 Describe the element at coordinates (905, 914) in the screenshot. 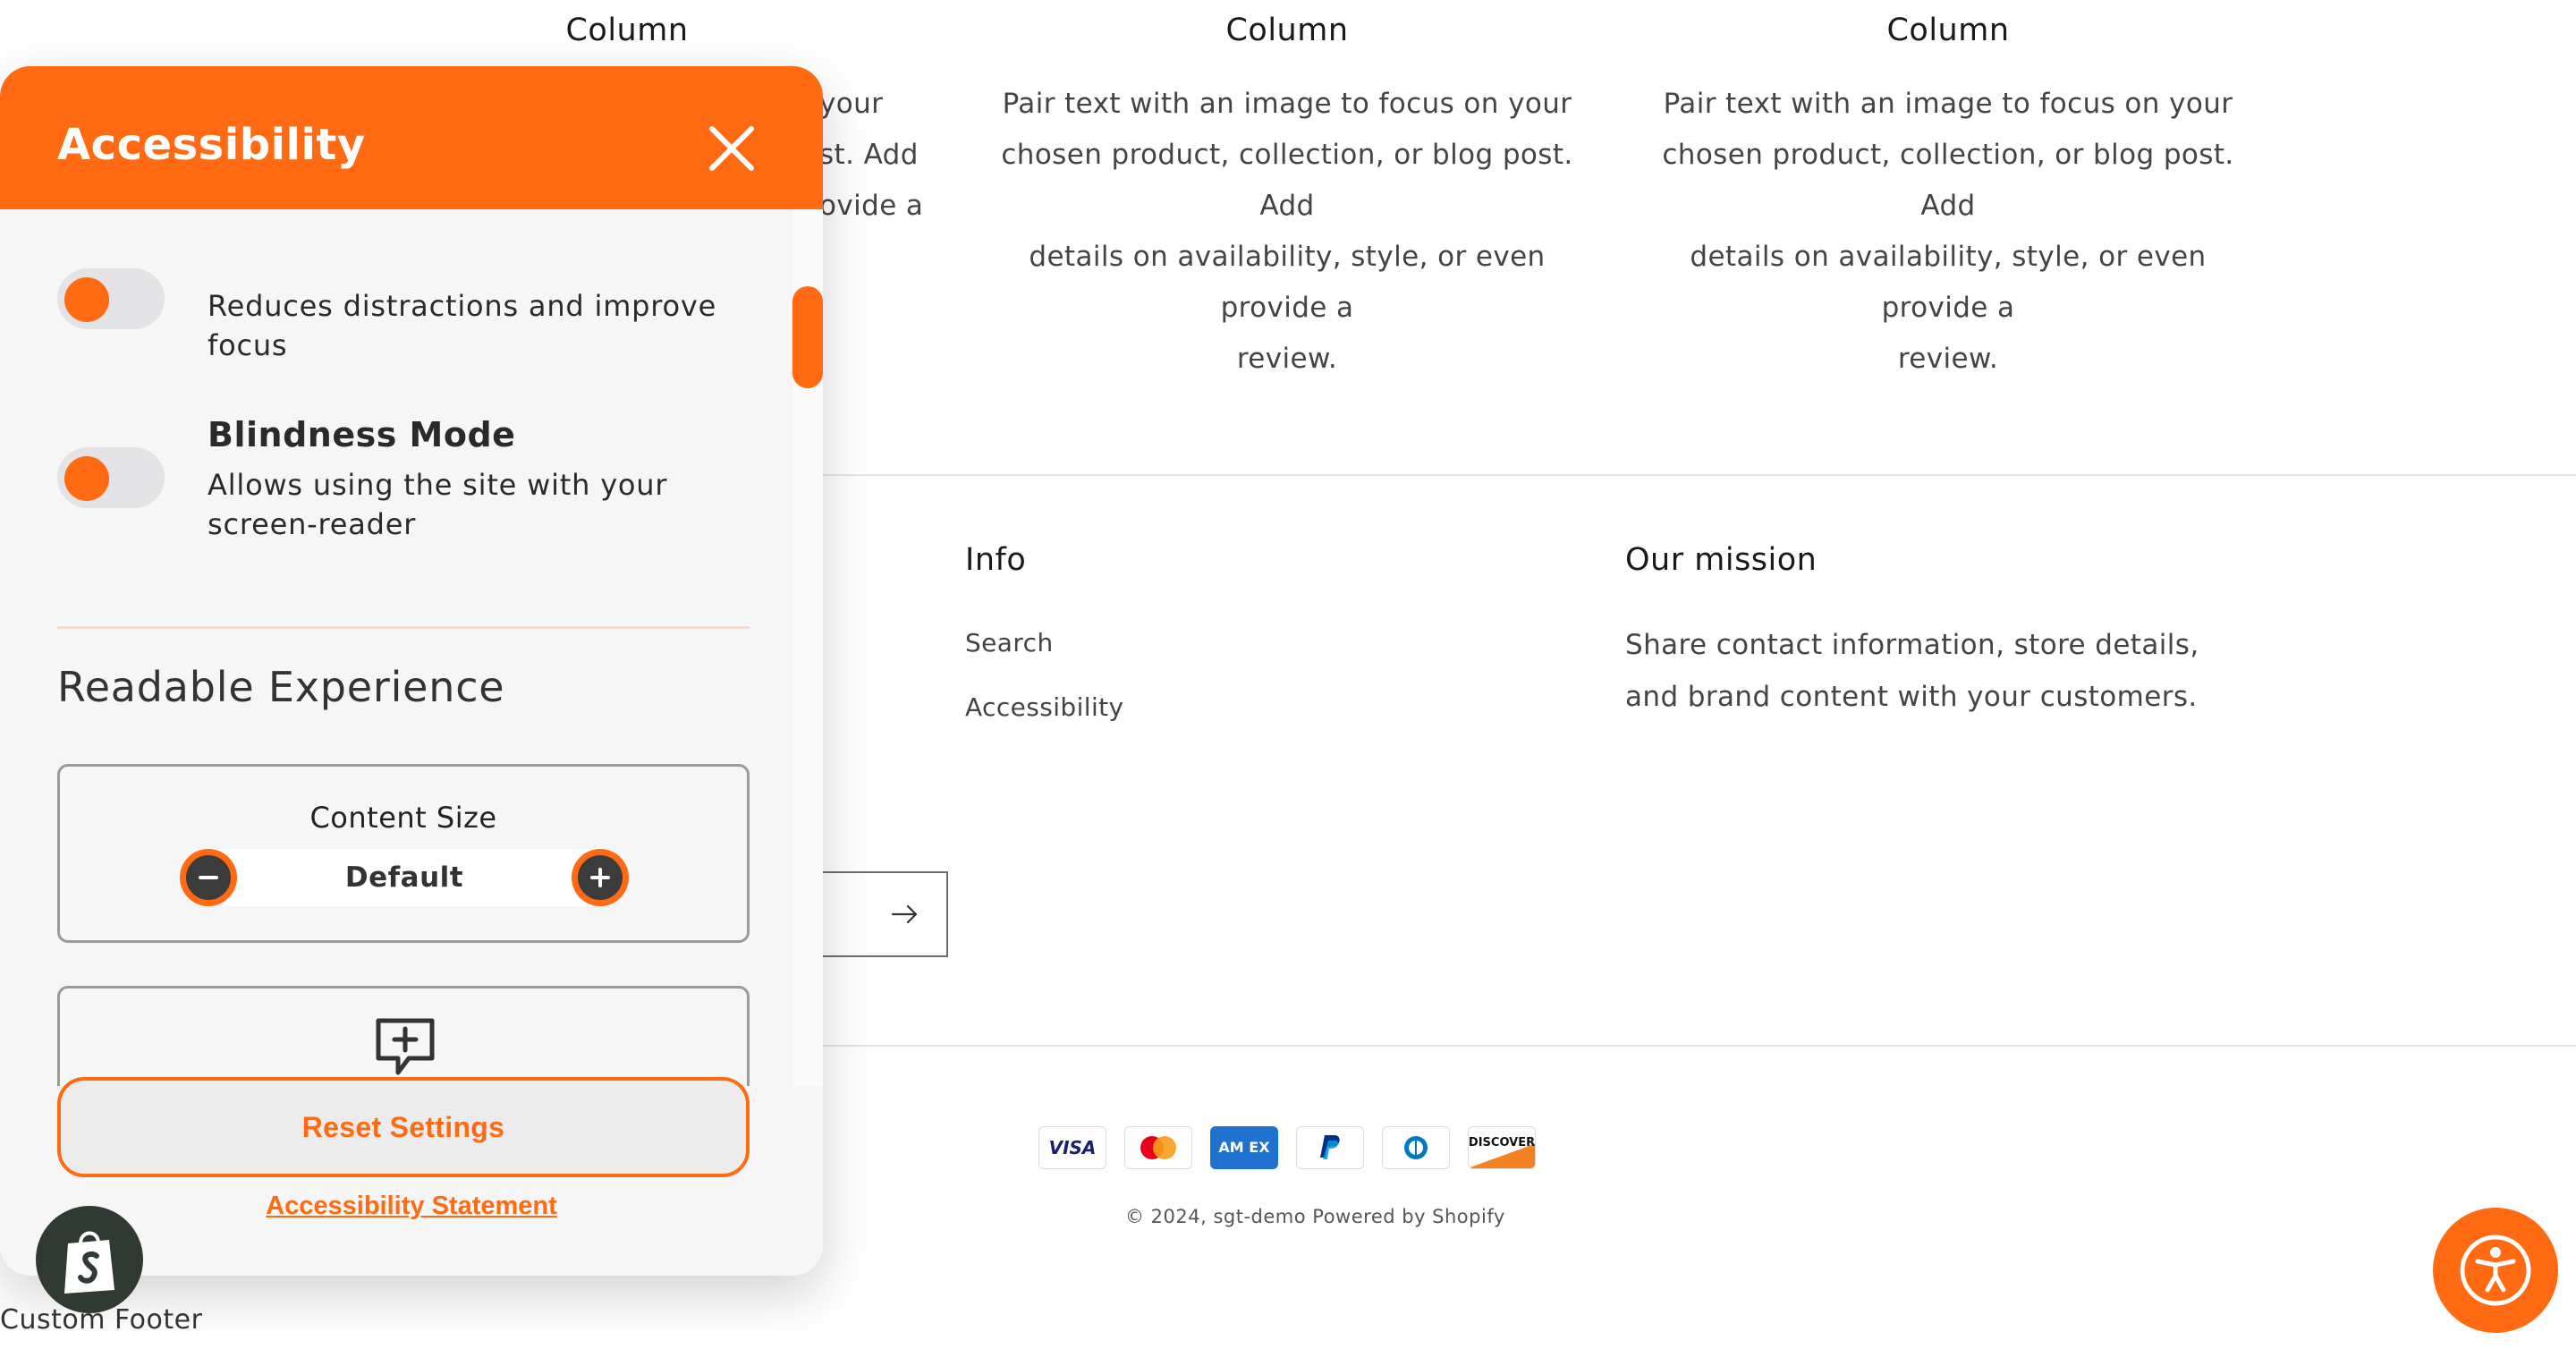

I see `arrow-right-icon` at that location.